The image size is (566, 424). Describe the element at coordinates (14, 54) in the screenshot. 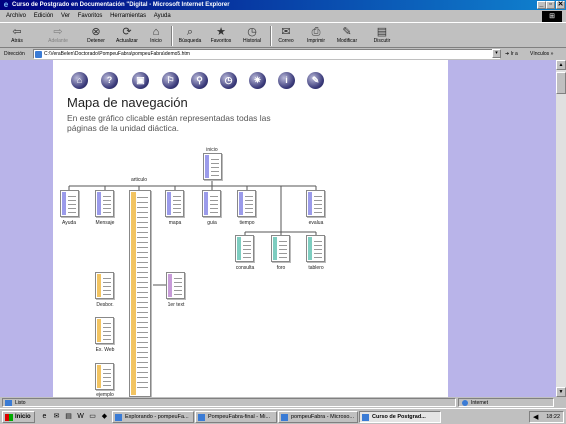

I see `address-label: Dirección` at that location.